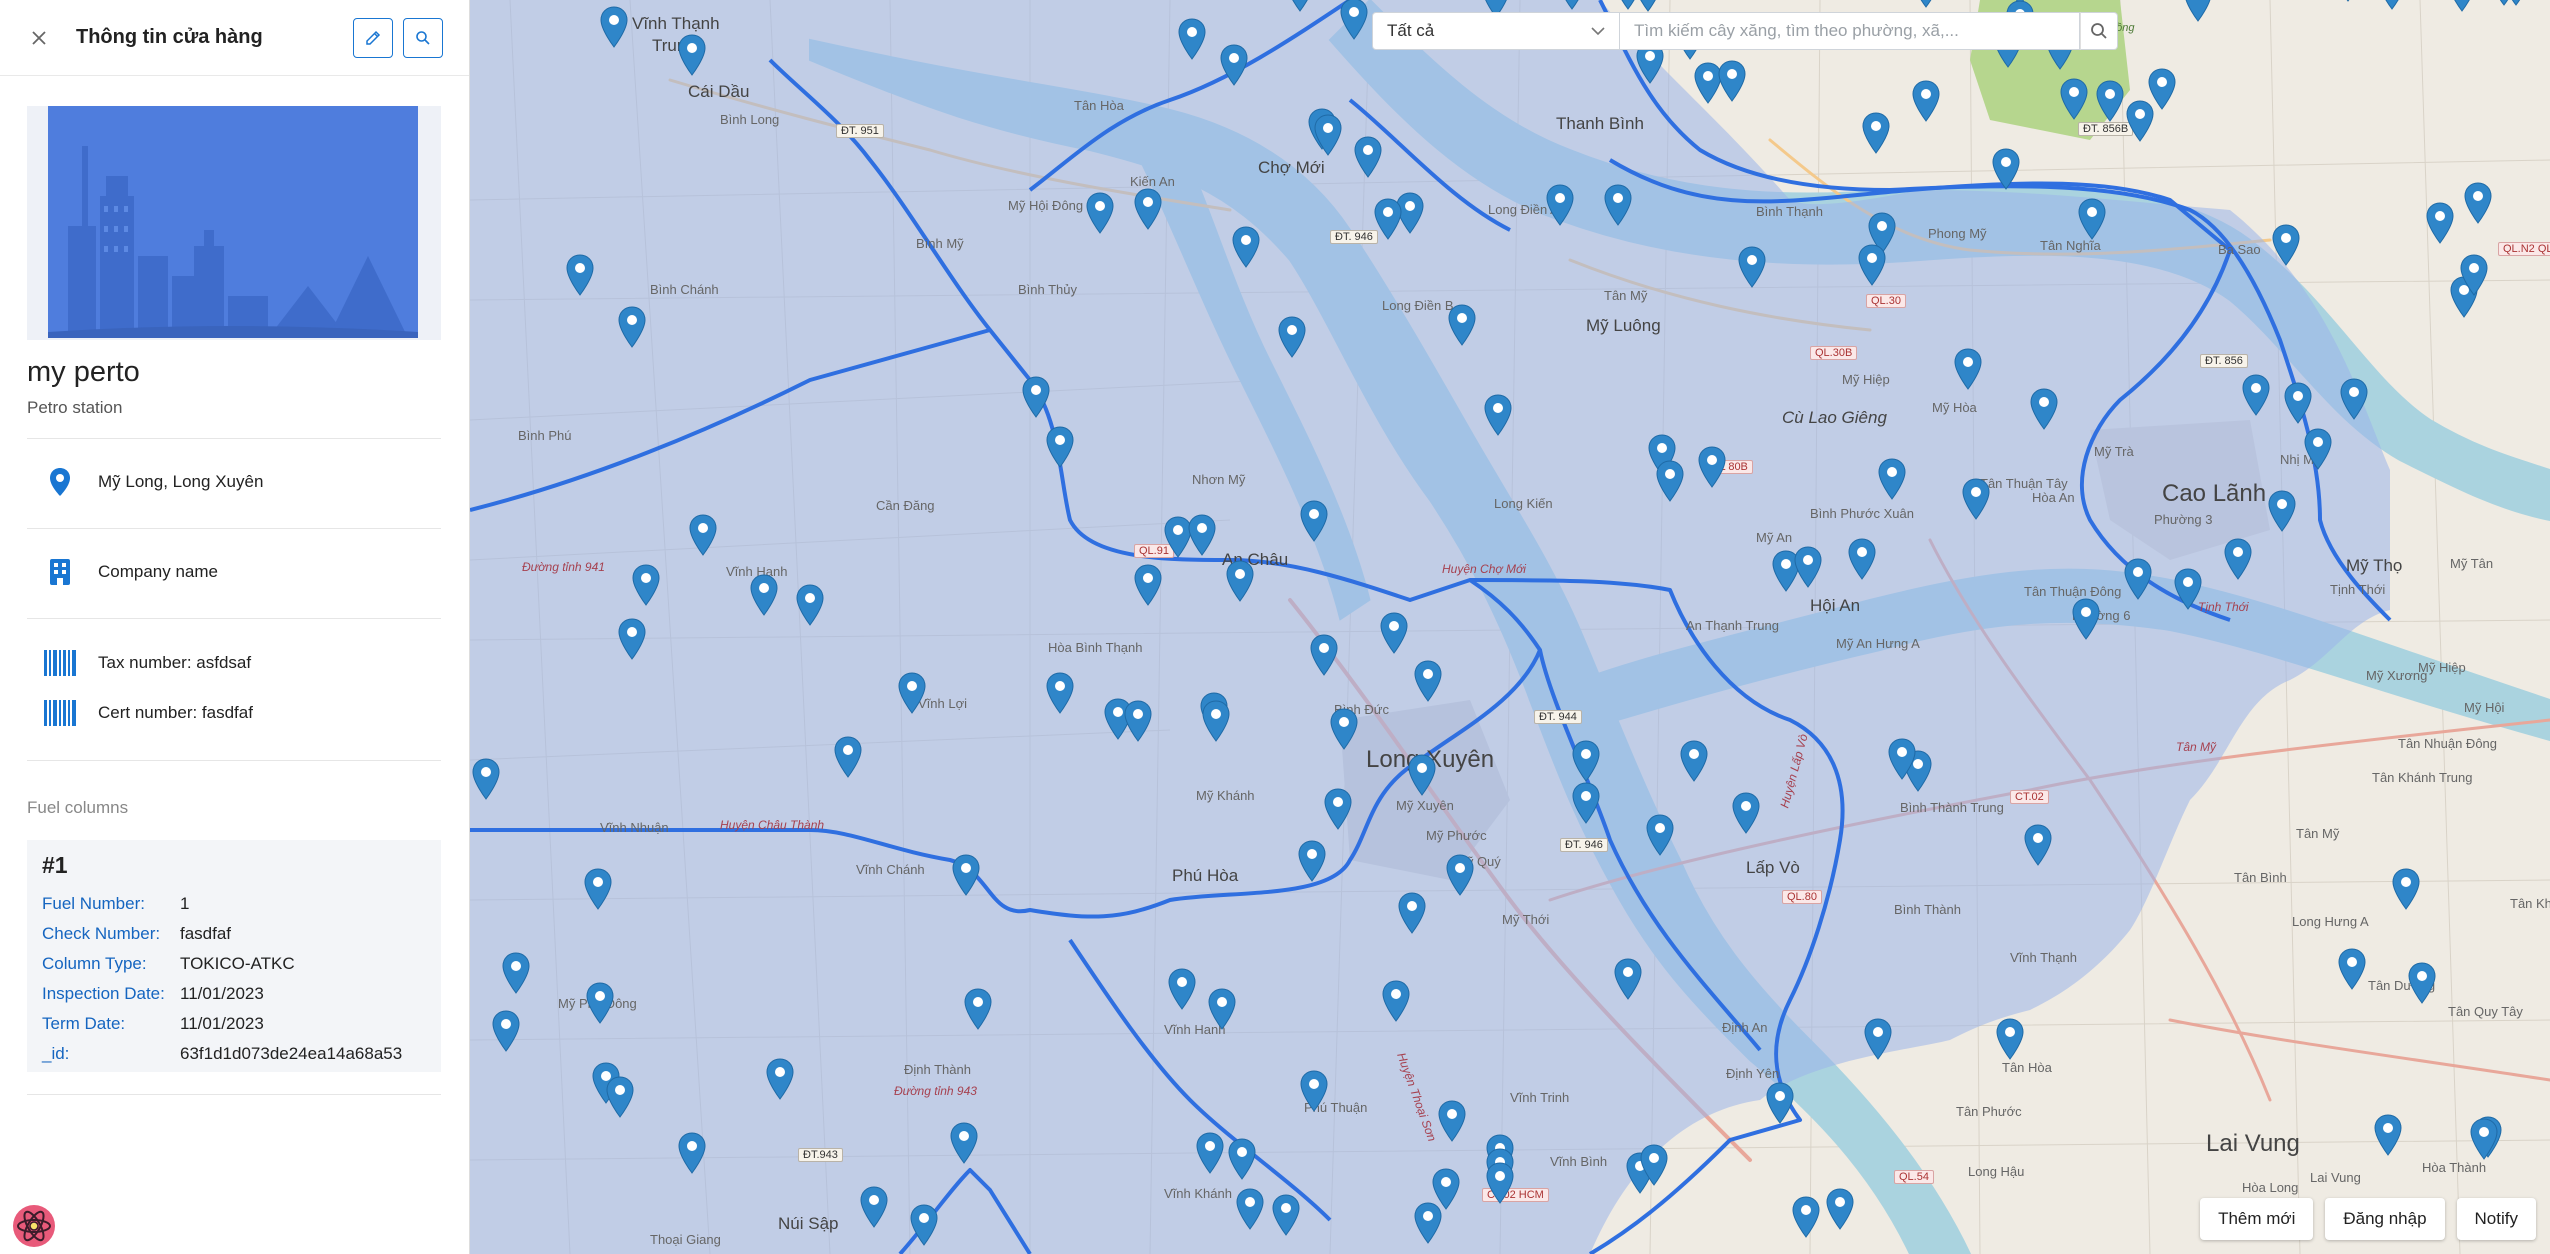  Describe the element at coordinates (423, 37) in the screenshot. I see `search-store-button` at that location.